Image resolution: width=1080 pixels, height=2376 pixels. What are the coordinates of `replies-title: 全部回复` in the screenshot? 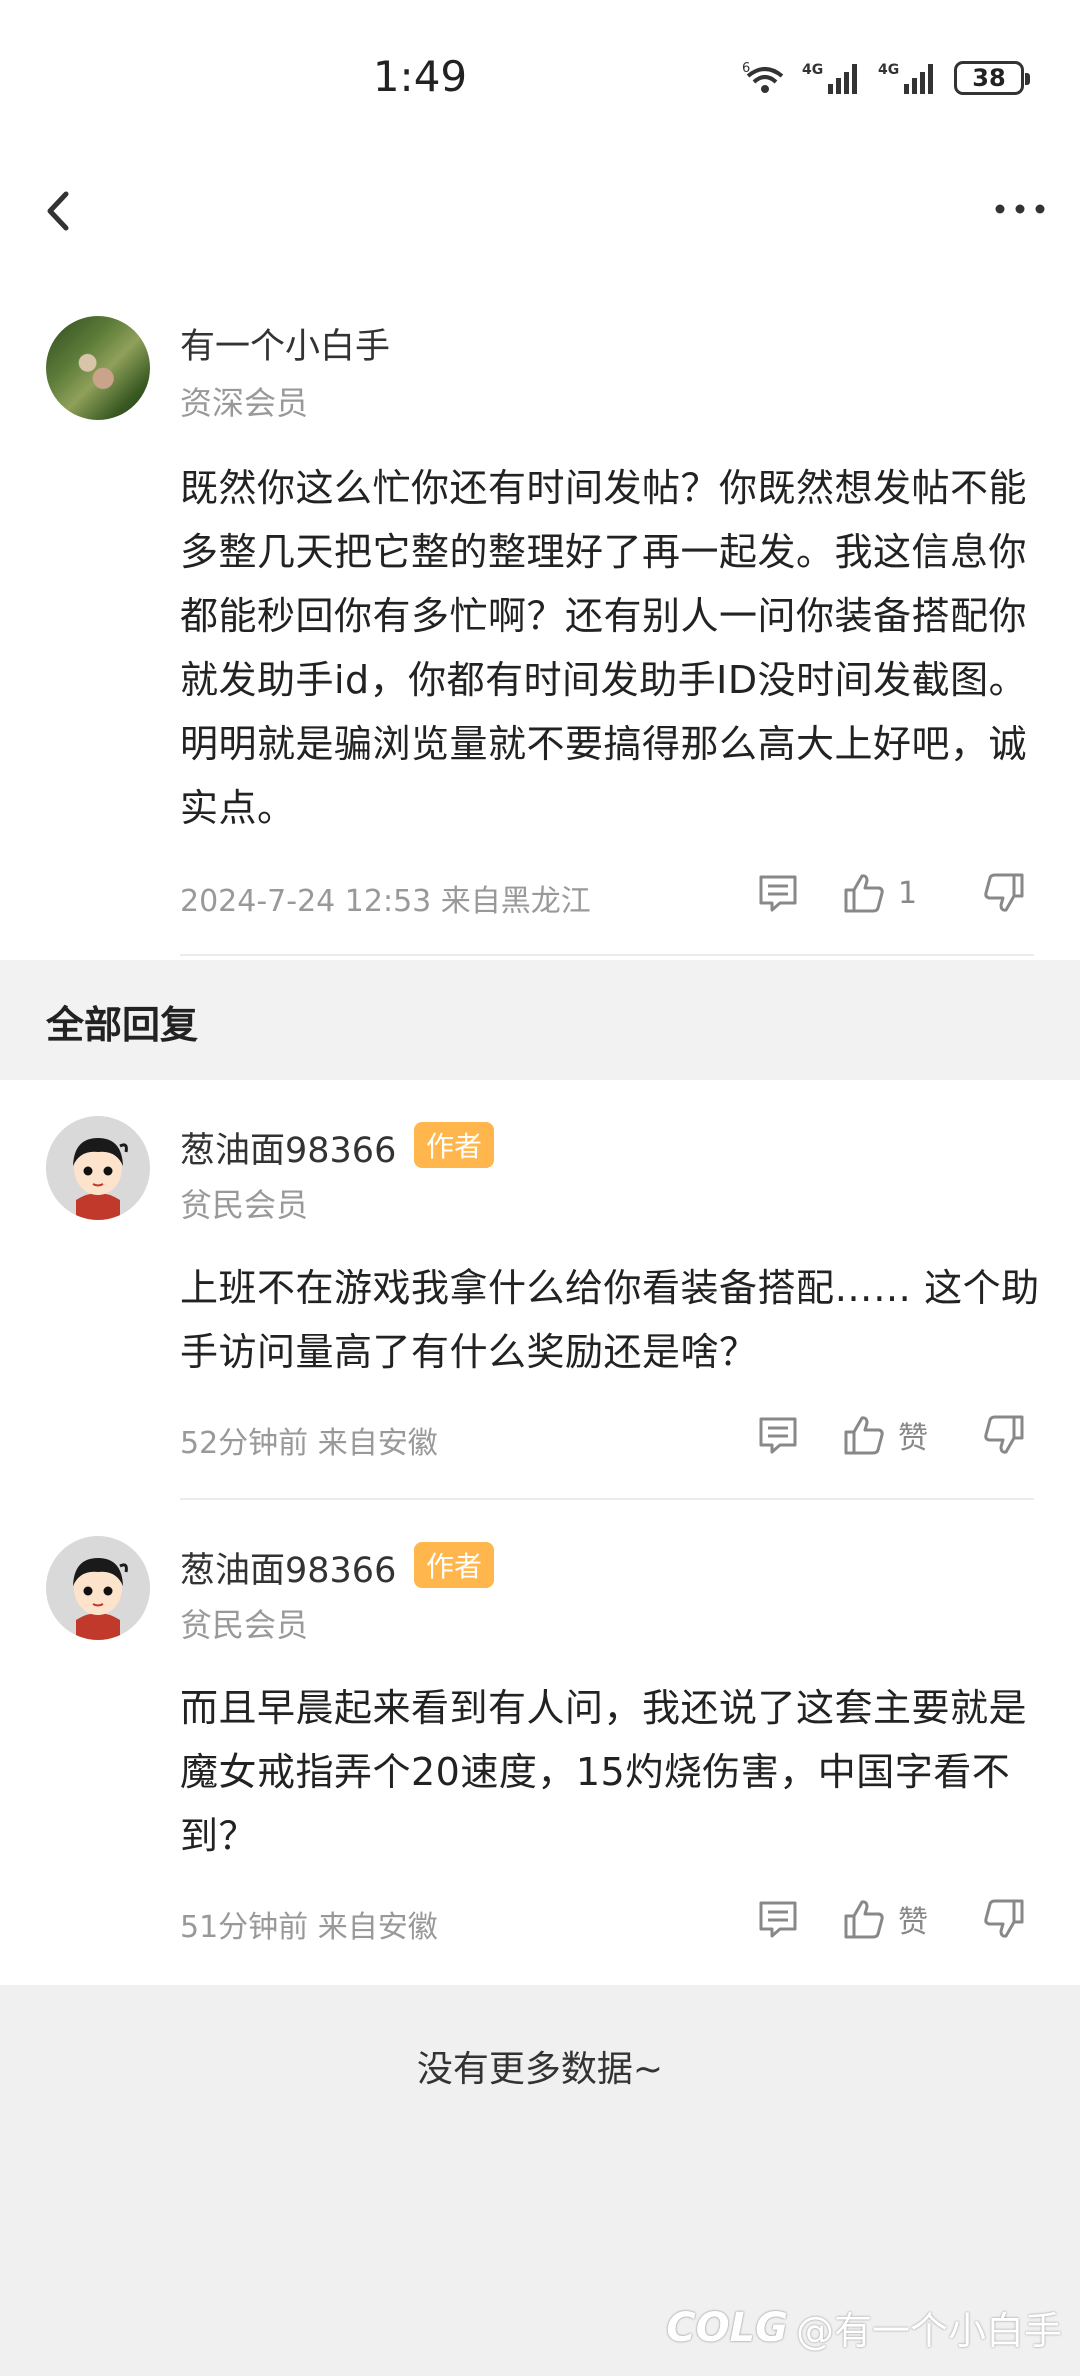 It's located at (122, 1025).